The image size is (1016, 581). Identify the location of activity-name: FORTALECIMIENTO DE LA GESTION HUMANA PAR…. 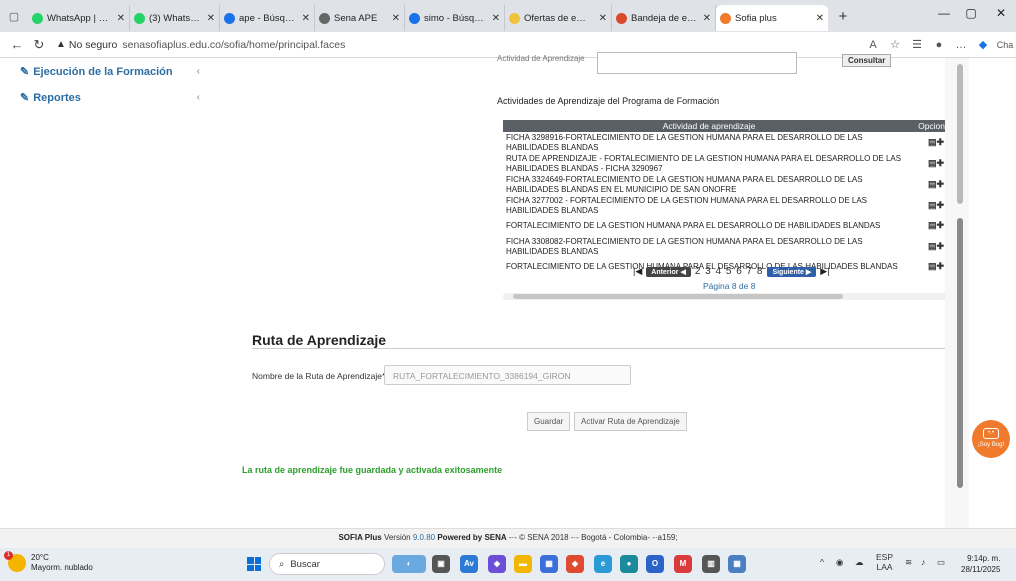
(693, 226).